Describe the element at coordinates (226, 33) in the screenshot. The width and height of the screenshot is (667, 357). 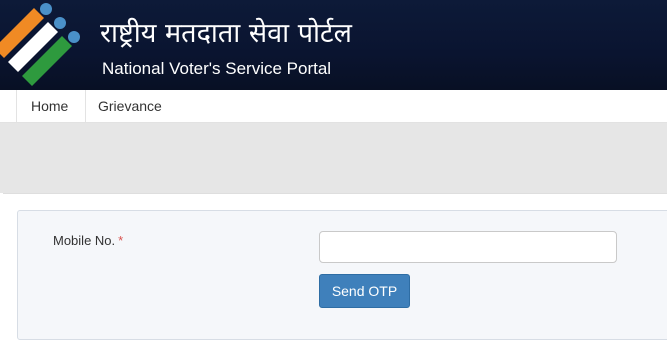
I see `portal-title-hindi: राष्ट्रीय मतदाता सेवा पोर्टल` at that location.